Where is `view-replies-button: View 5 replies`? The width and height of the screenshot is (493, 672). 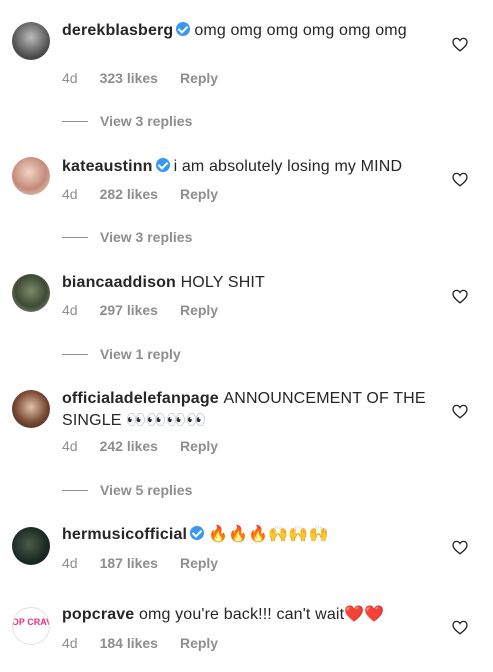 view-replies-button: View 5 replies is located at coordinates (127, 490).